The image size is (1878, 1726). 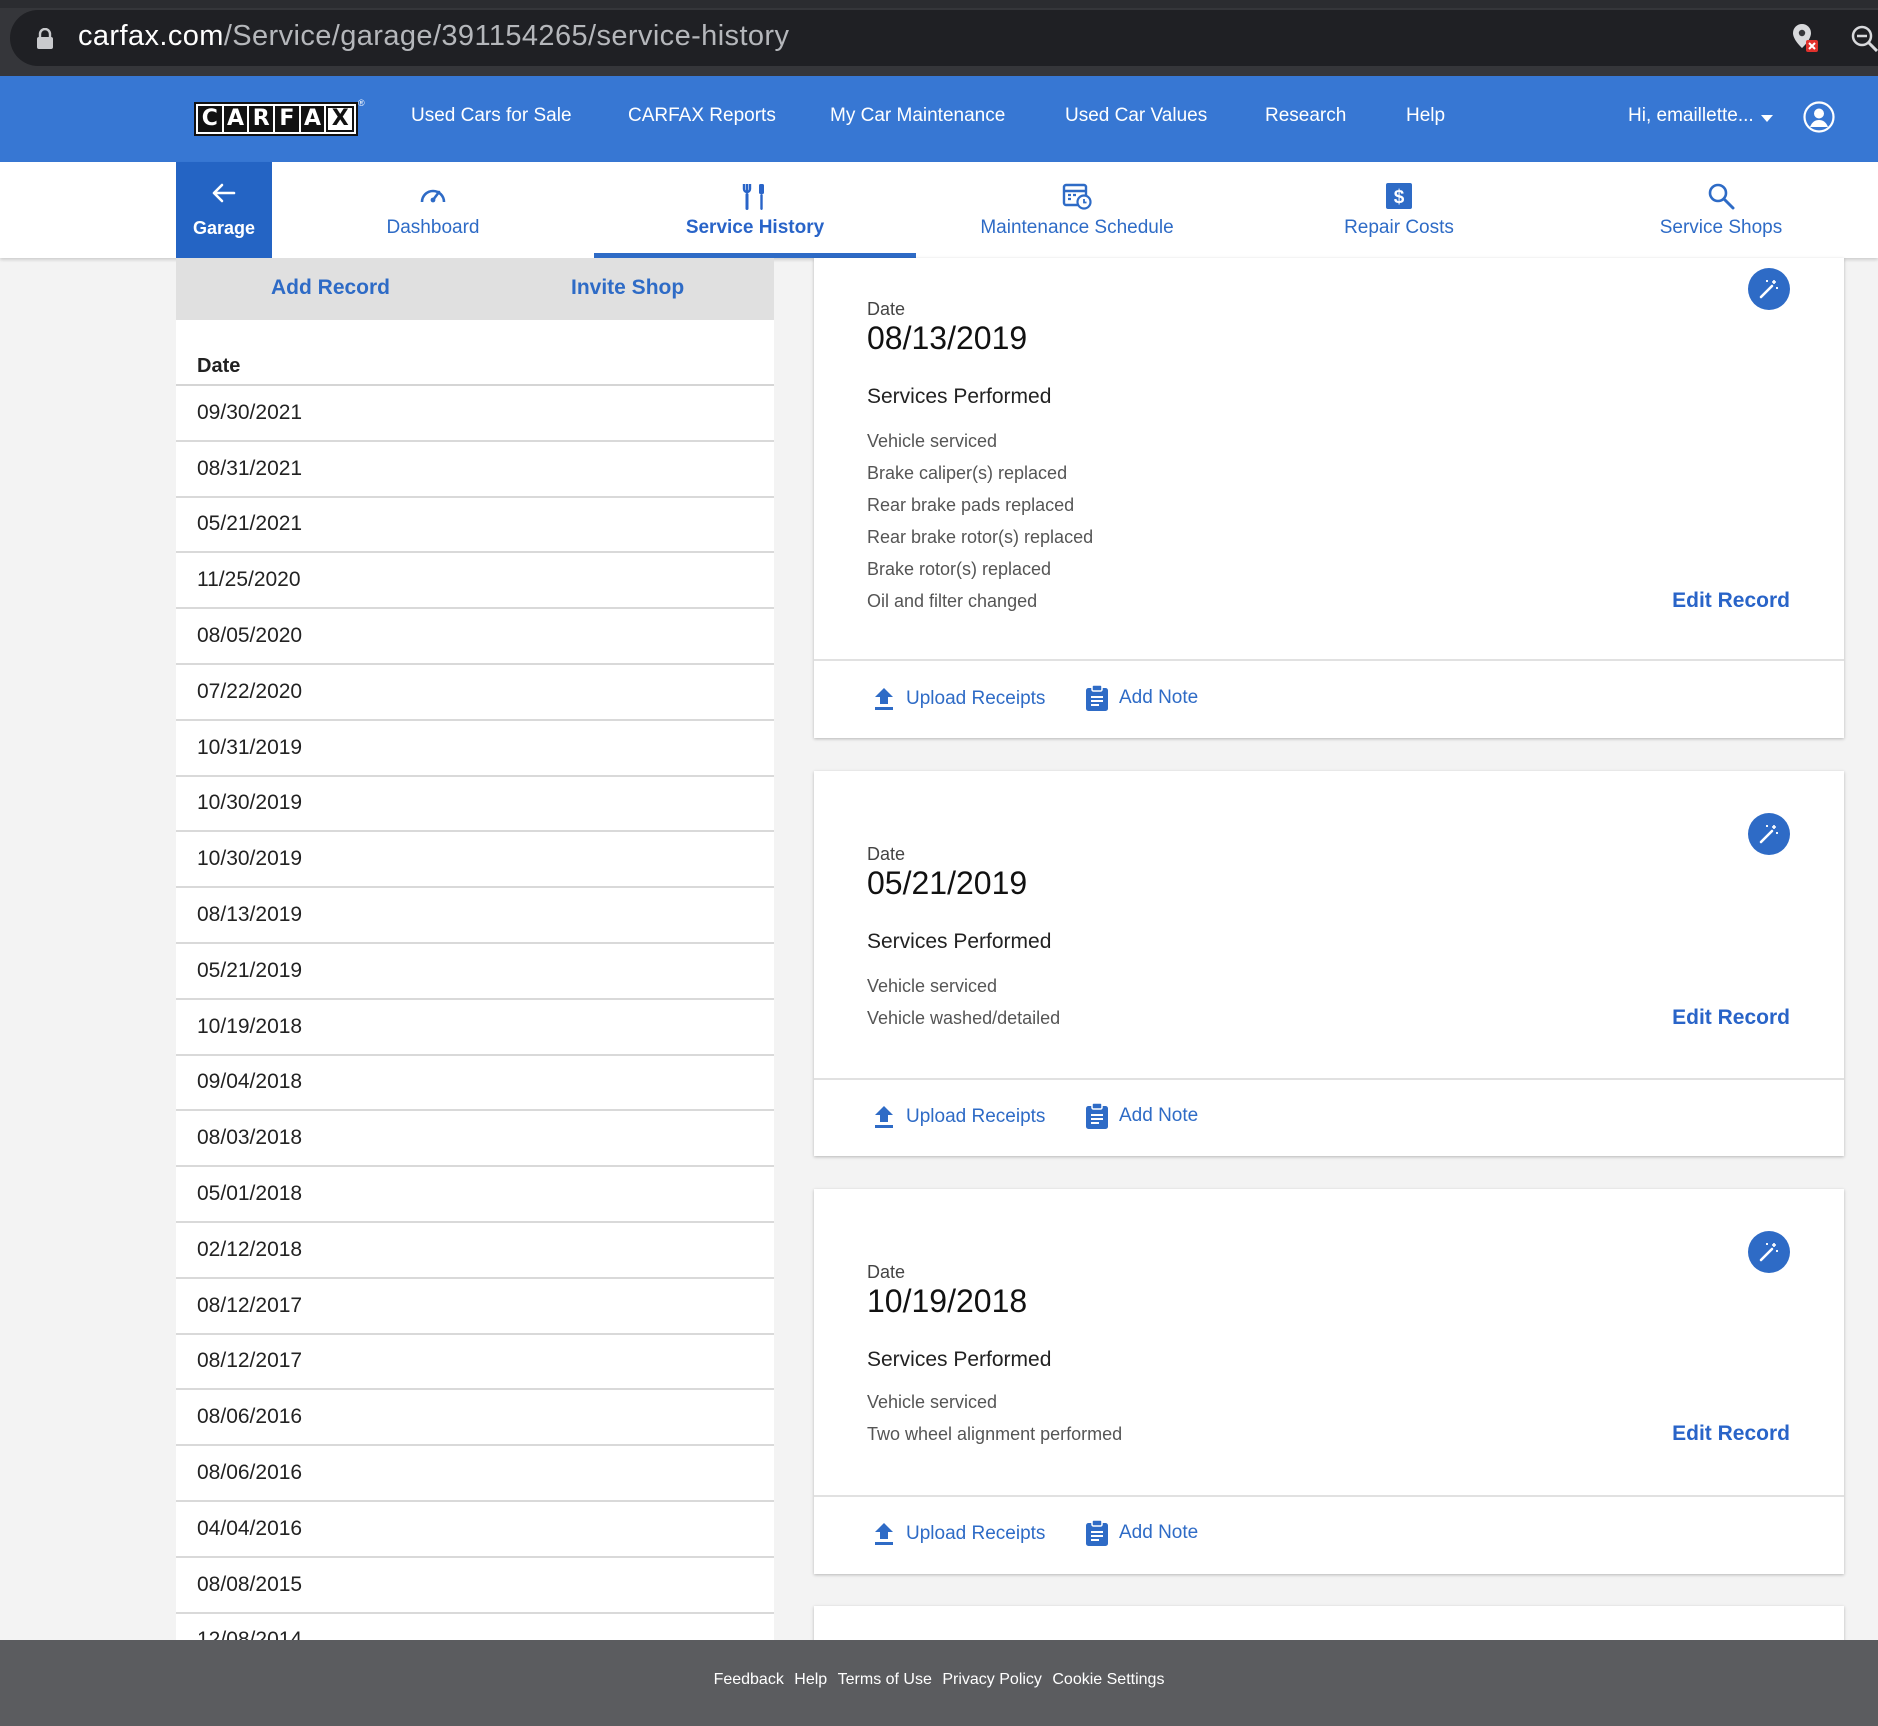 What do you see at coordinates (1399, 210) in the screenshot?
I see `tab-repair-costs: $ Repair Costs` at bounding box center [1399, 210].